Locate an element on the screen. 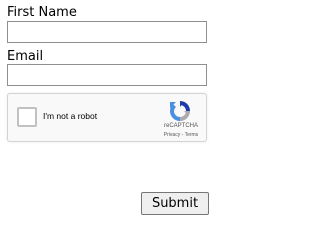 This screenshot has height=240, width=320. submit-button: Submit is located at coordinates (175, 203).